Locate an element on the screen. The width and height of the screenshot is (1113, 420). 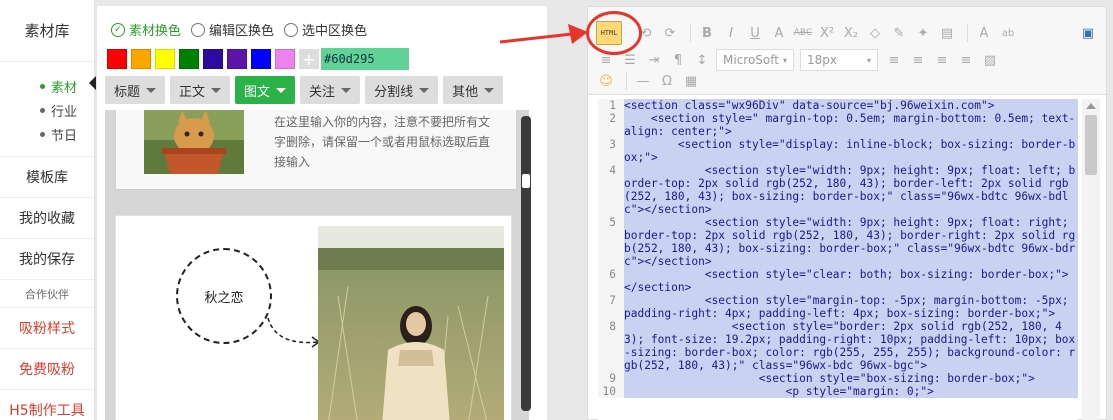
tab-follow: 关注 is located at coordinates (330, 90).